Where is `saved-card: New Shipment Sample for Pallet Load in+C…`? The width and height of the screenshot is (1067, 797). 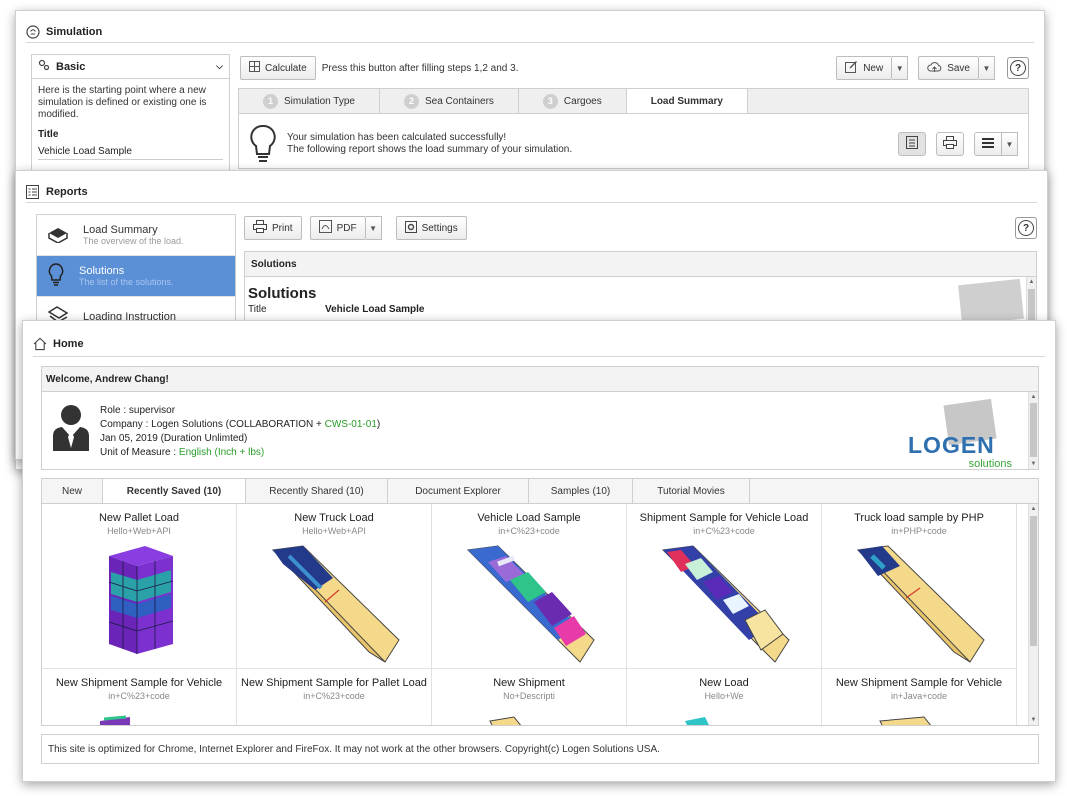
saved-card: New Shipment Sample for Pallet Load in+C… is located at coordinates (334, 697).